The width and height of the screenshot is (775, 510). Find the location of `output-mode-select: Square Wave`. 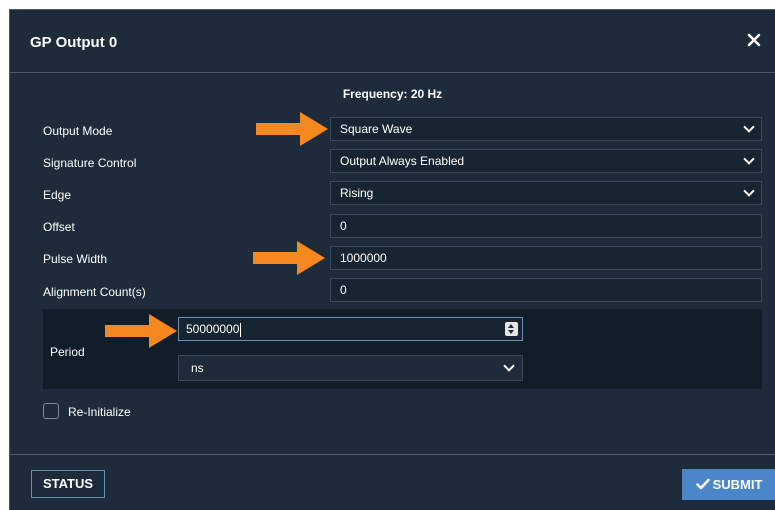

output-mode-select: Square Wave is located at coordinates (546, 129).